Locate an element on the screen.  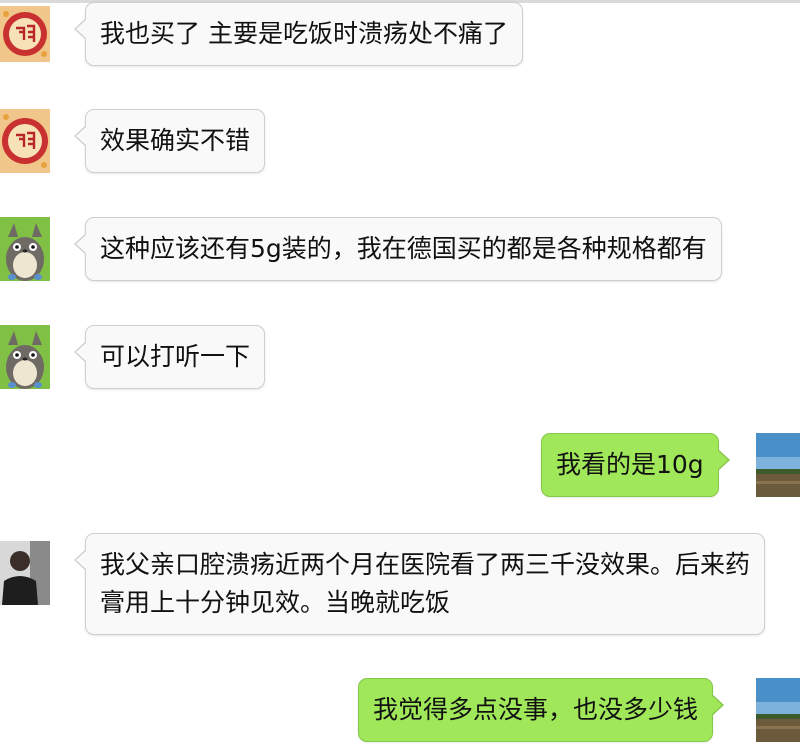
message-text: 这种应该还有5g装的，我在德国买的都是各种规格都有 is located at coordinates (403, 248).